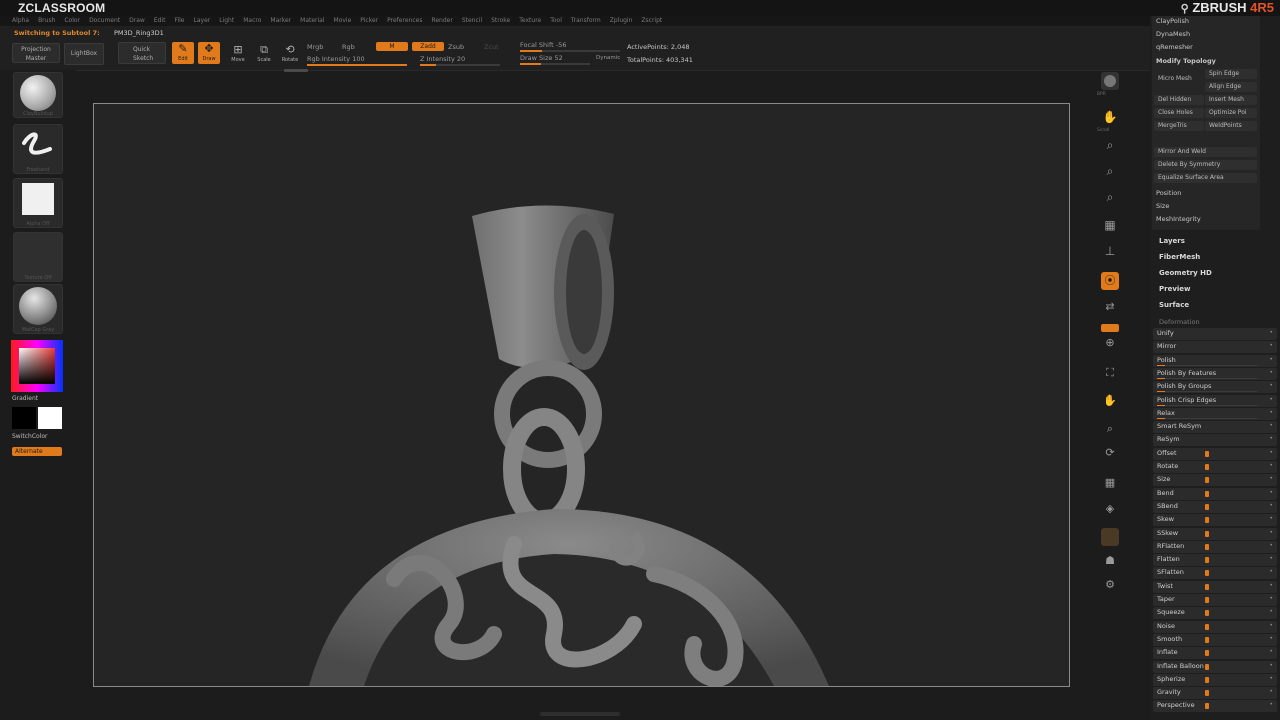  I want to click on deformation-bend: Bend •, so click(1215, 493).